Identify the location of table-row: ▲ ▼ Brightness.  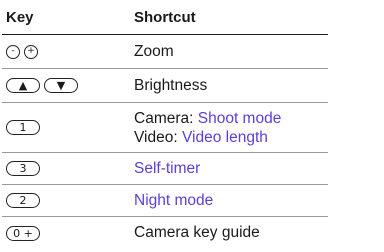
(165, 86).